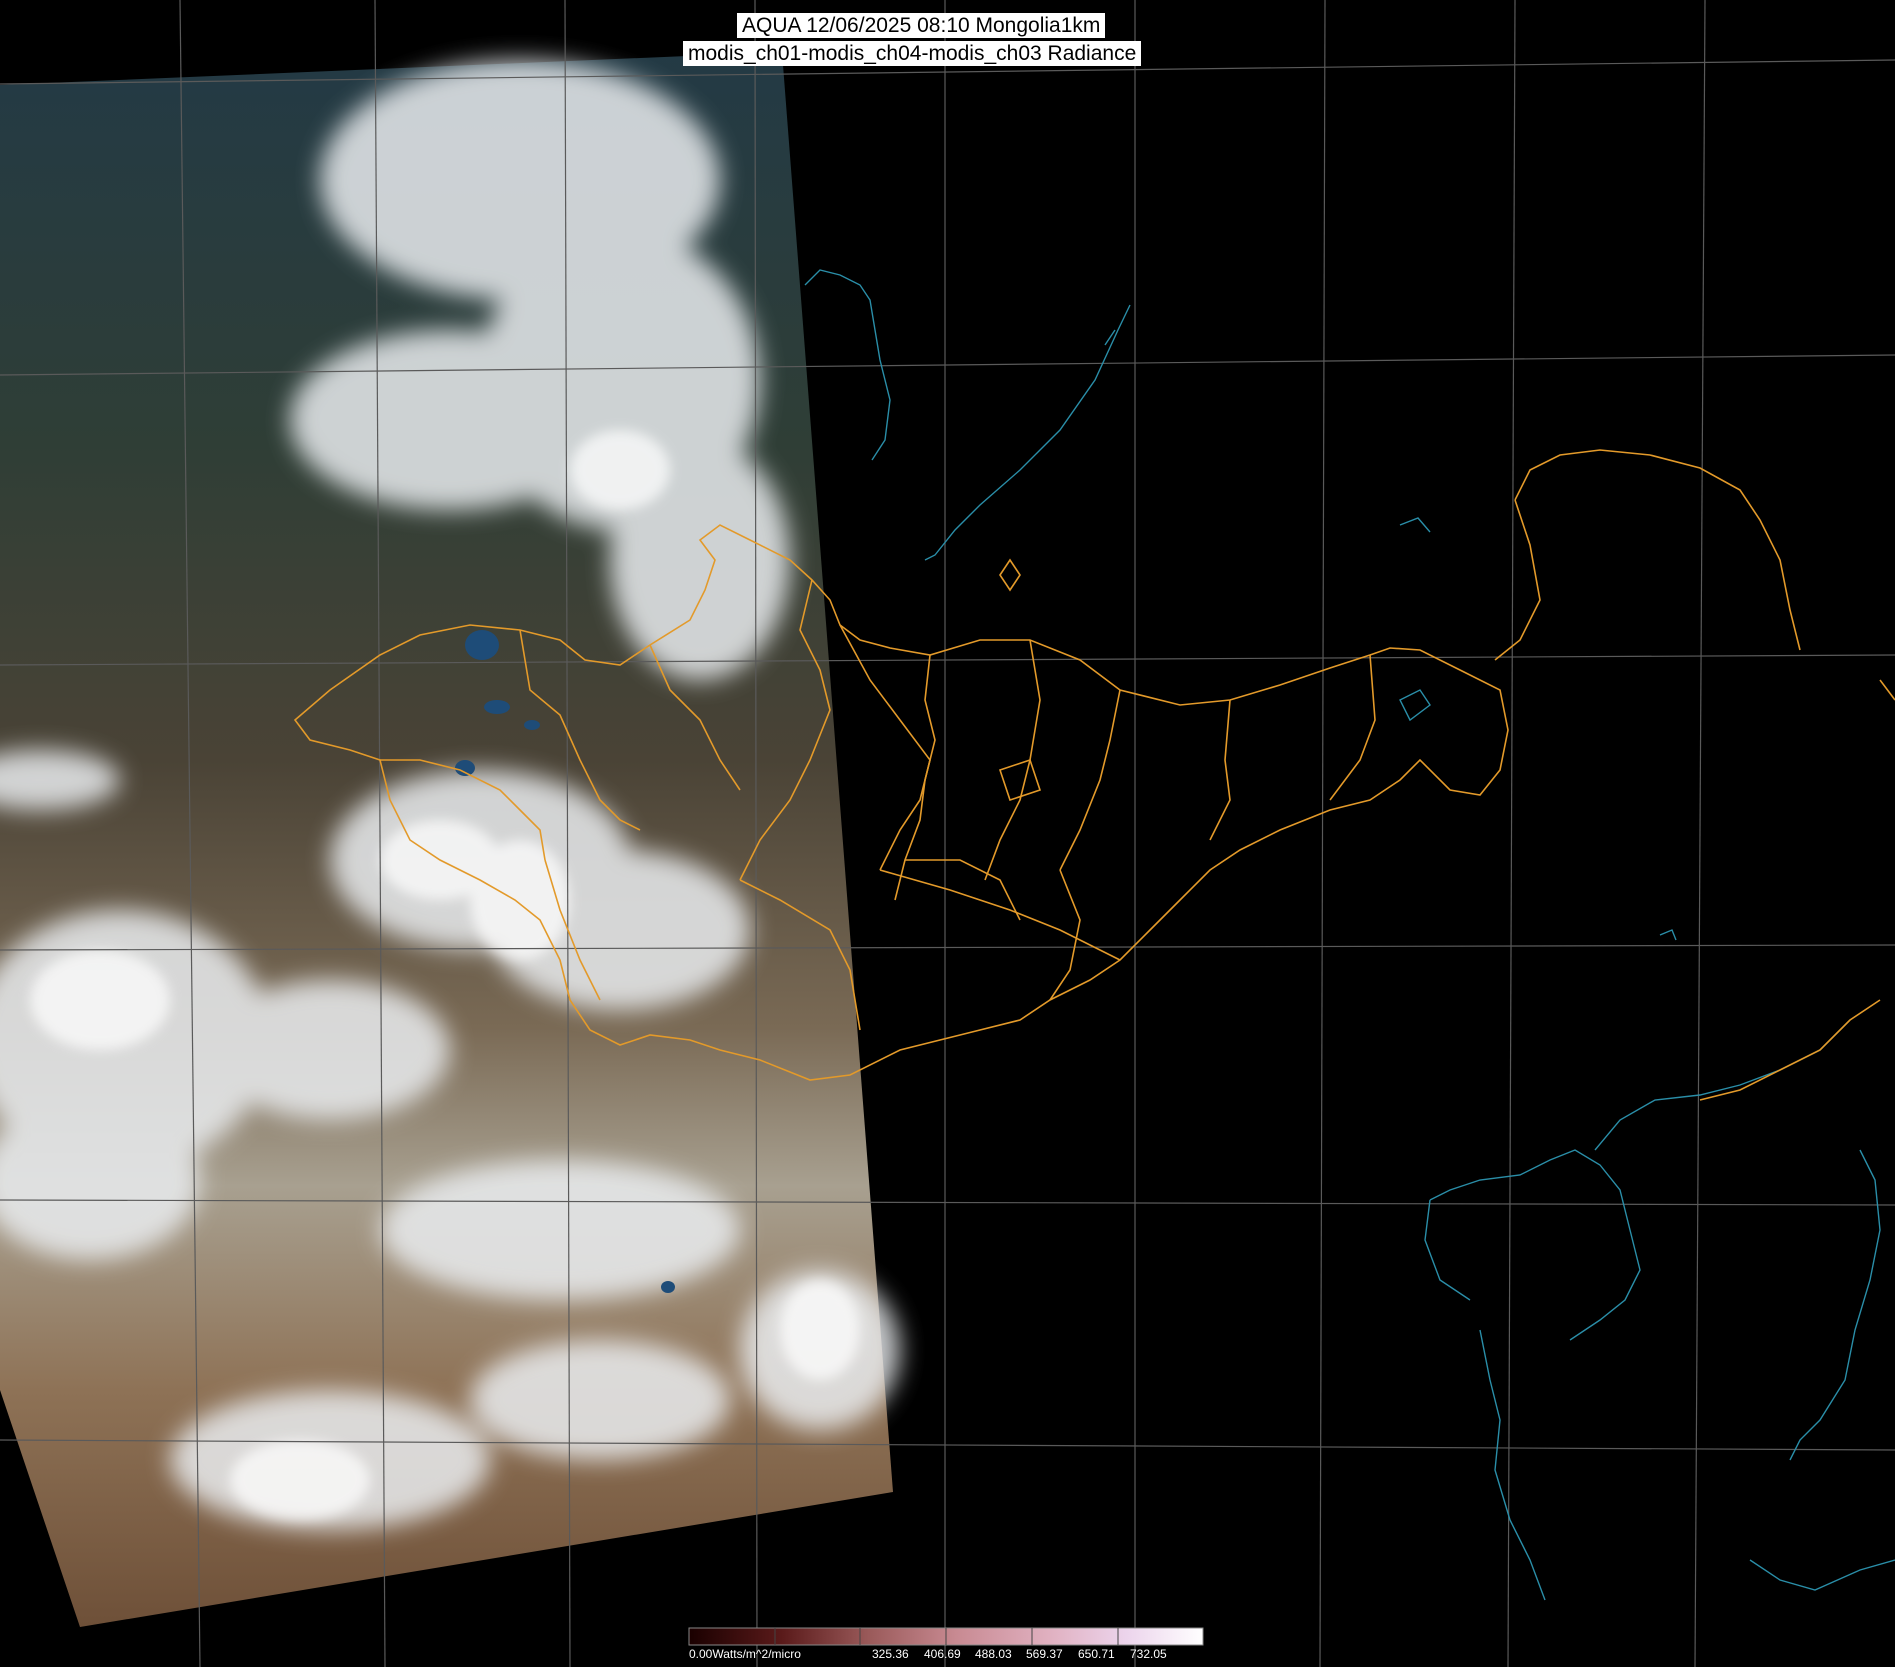  Describe the element at coordinates (1044, 1654) in the screenshot. I see `colorbar-tick-label: 569.37` at that location.